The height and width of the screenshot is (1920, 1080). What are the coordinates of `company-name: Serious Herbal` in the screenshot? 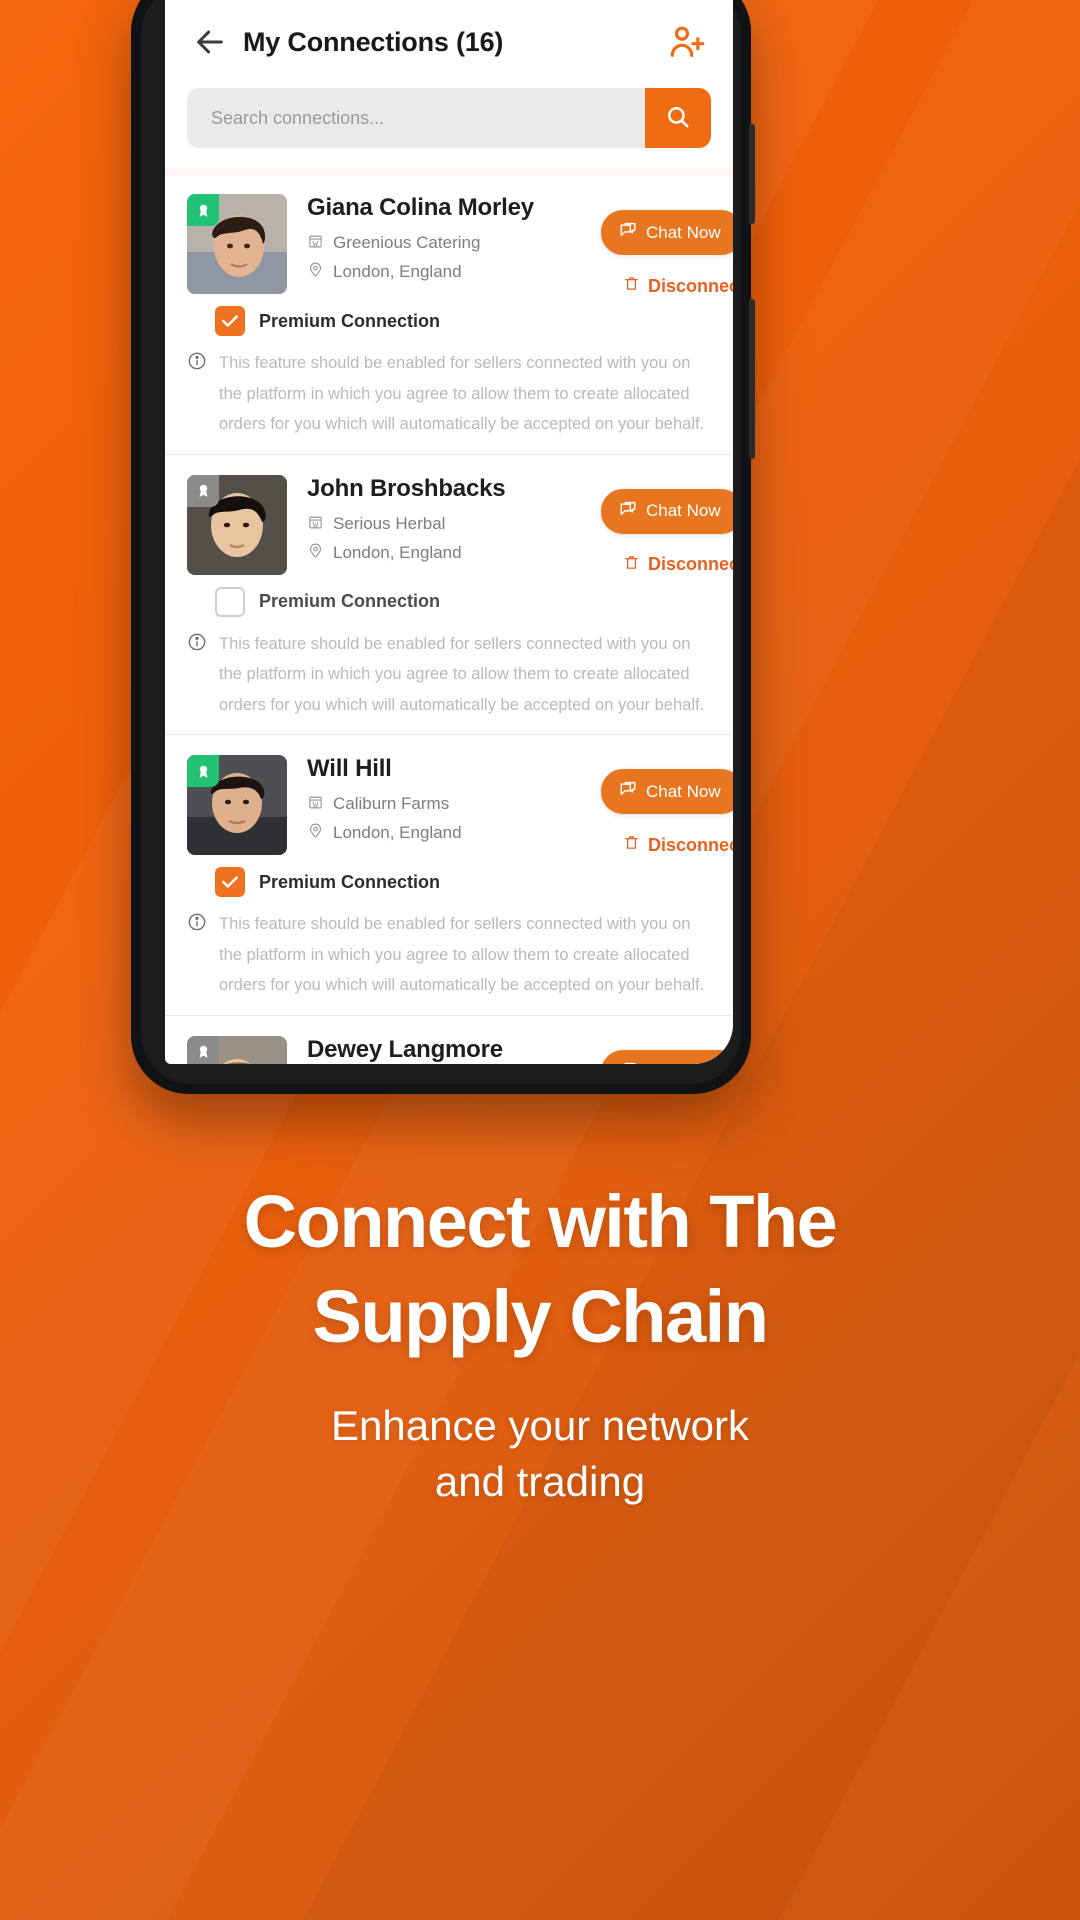 It's located at (389, 523).